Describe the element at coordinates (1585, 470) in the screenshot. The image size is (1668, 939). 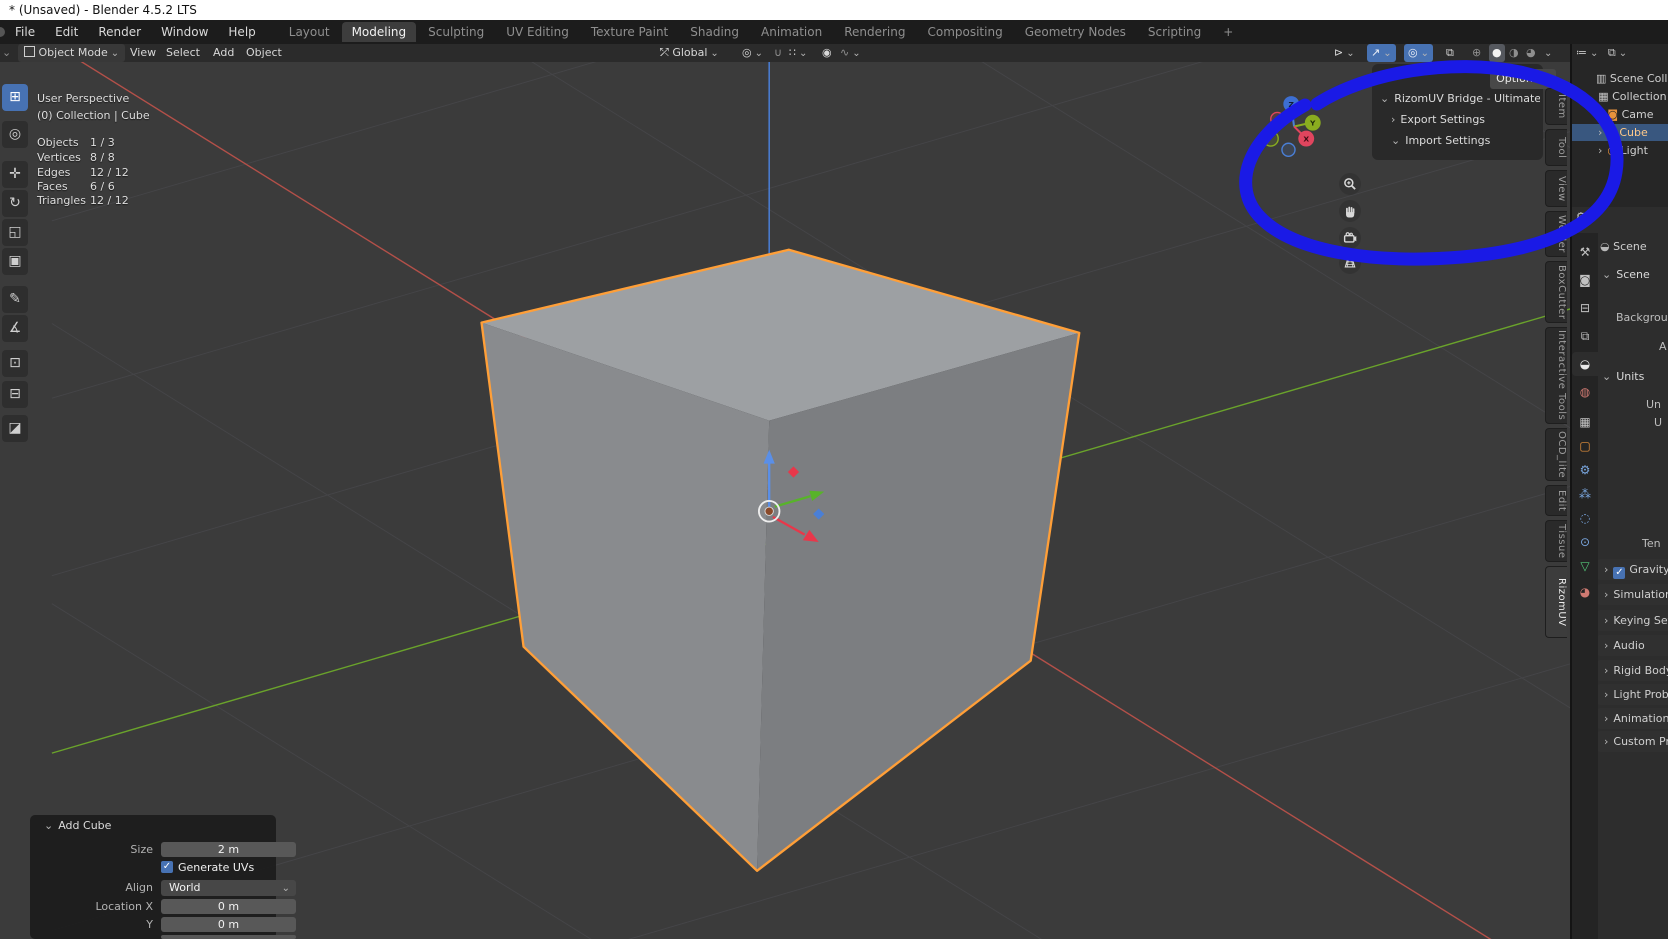
I see `properties-tab-modifiers: ⚙` at that location.